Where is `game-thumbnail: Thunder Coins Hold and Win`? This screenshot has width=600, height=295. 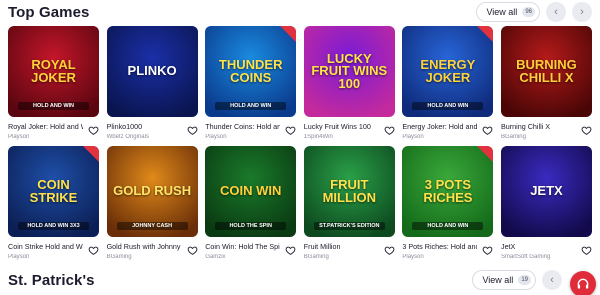
game-thumbnail: Thunder Coins Hold and Win is located at coordinates (251, 71).